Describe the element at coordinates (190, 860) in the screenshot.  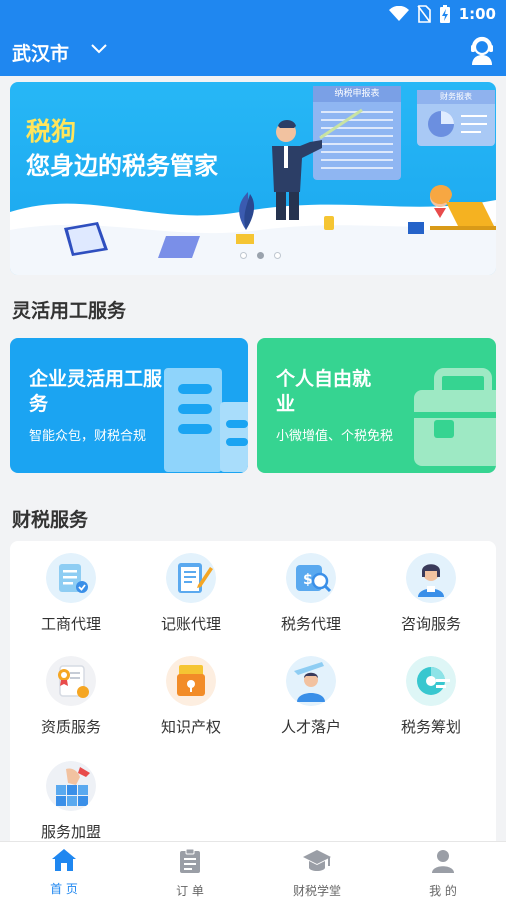
I see `order-icon` at that location.